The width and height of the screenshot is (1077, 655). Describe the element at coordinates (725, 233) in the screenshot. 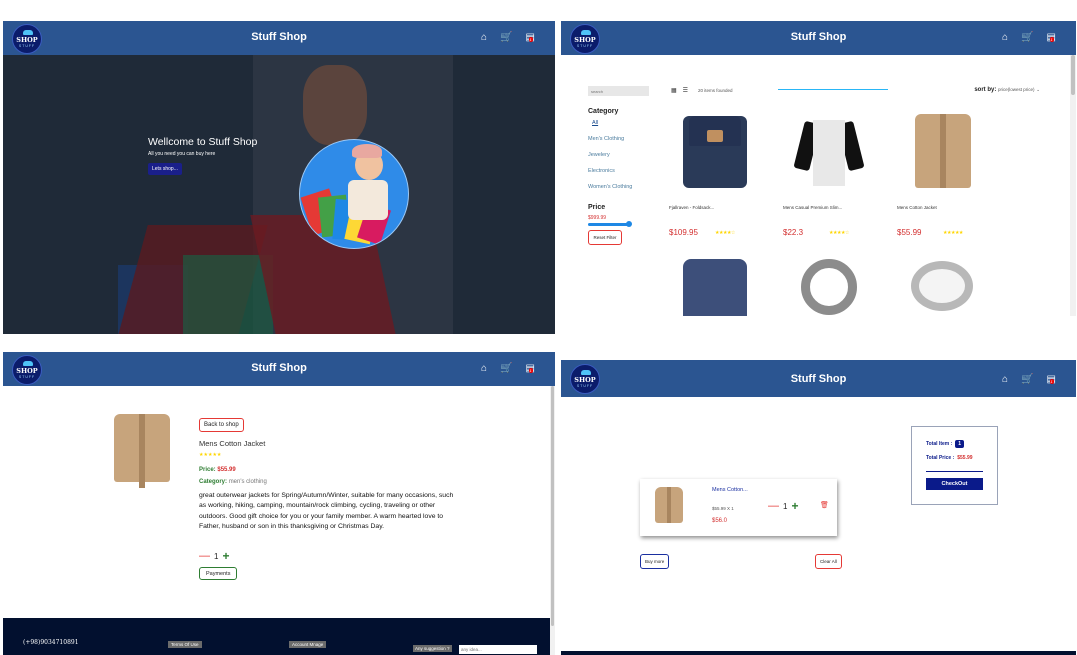

I see `product-rating: ★★★★☆` at that location.